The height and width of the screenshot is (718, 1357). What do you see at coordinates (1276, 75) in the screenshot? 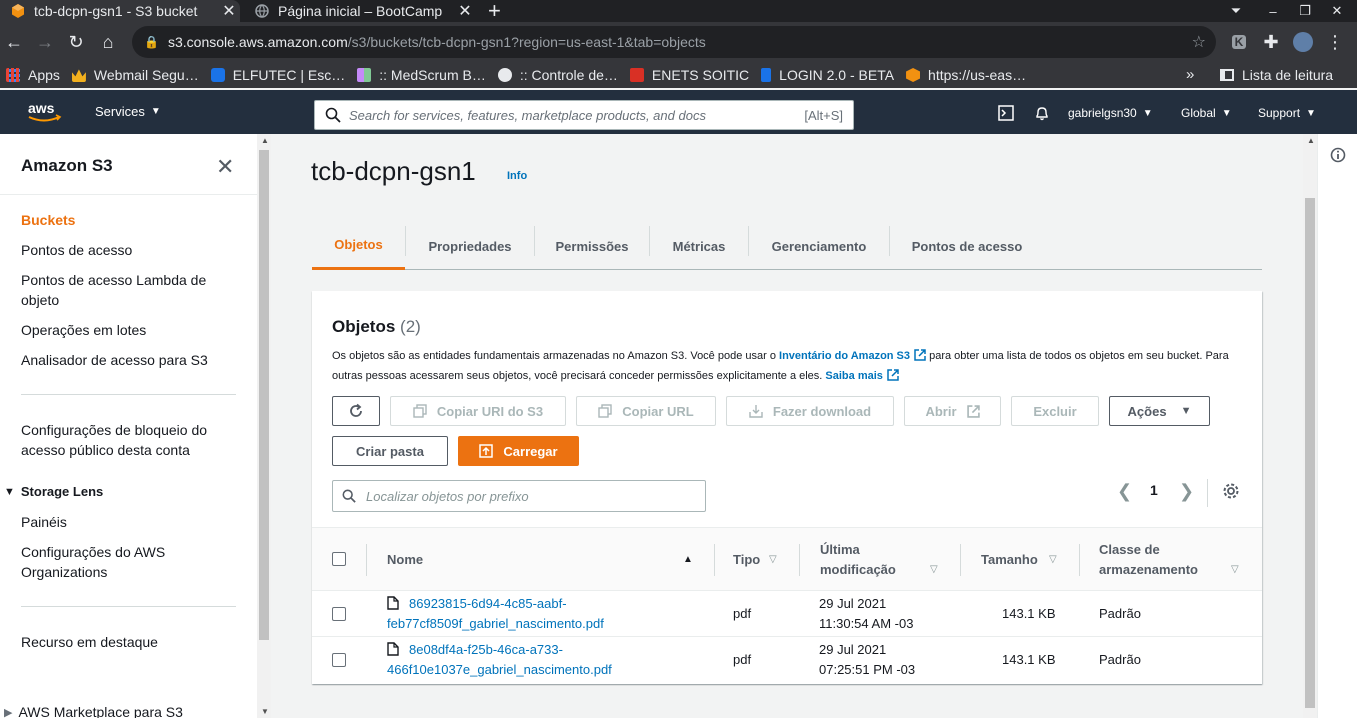
I see `reading-list-button: Lista de leitura` at bounding box center [1276, 75].